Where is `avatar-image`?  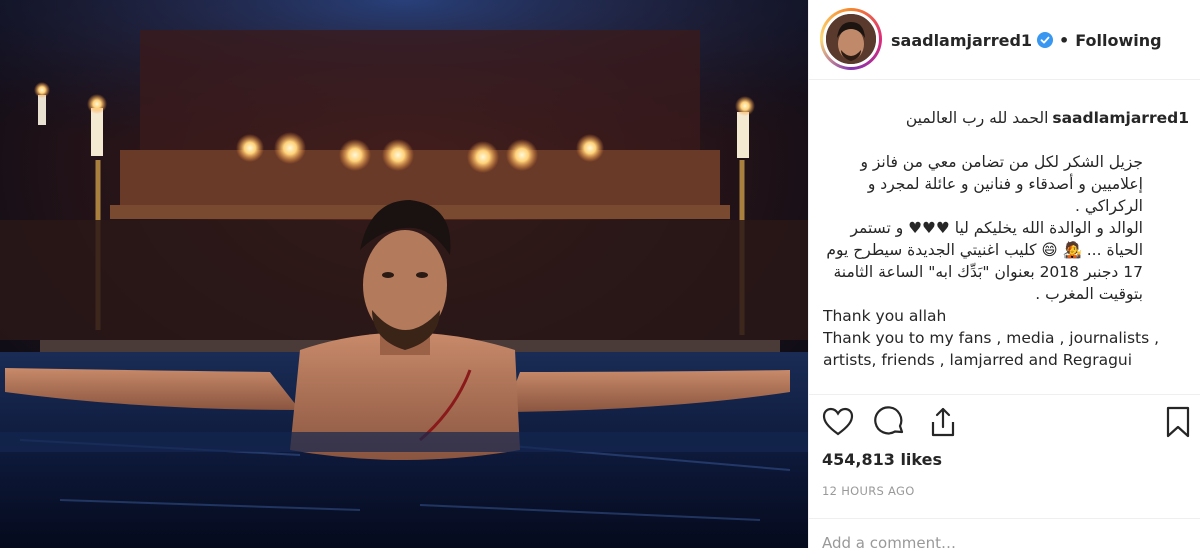
avatar-image is located at coordinates (851, 39).